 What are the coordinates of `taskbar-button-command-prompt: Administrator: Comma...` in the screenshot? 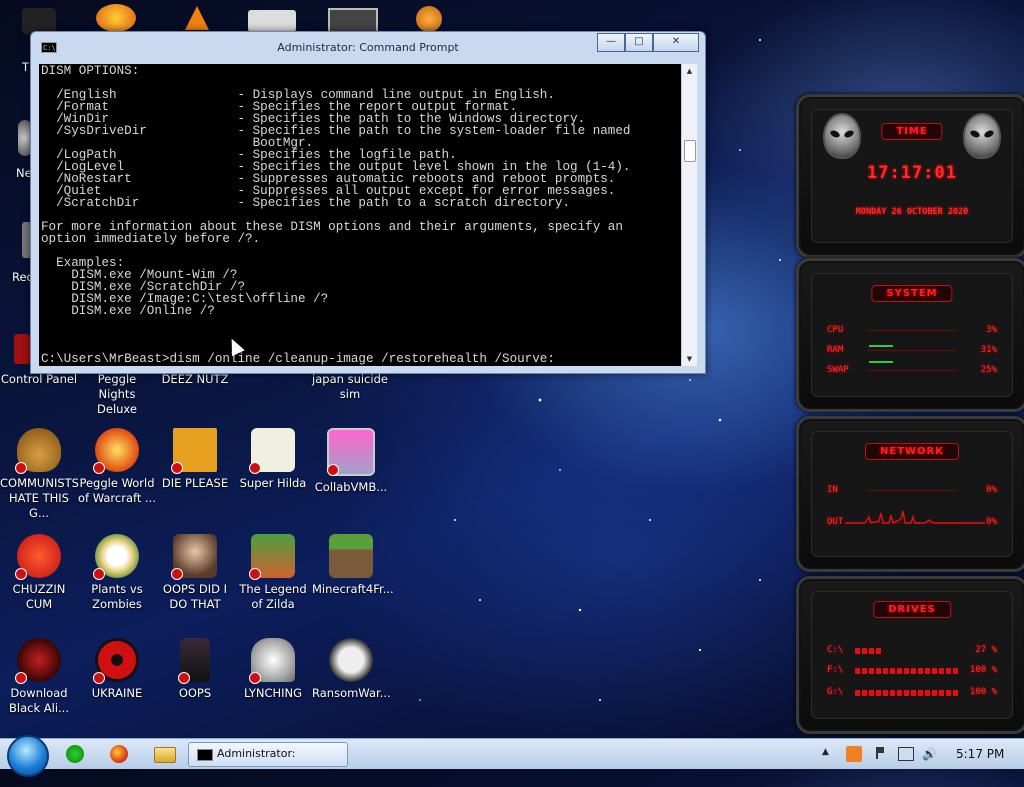 It's located at (268, 762).